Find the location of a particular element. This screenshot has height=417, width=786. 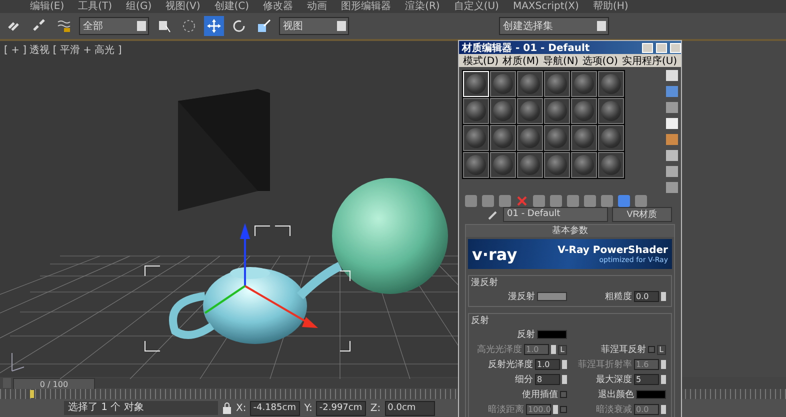

coord-label: Y: is located at coordinates (308, 408).